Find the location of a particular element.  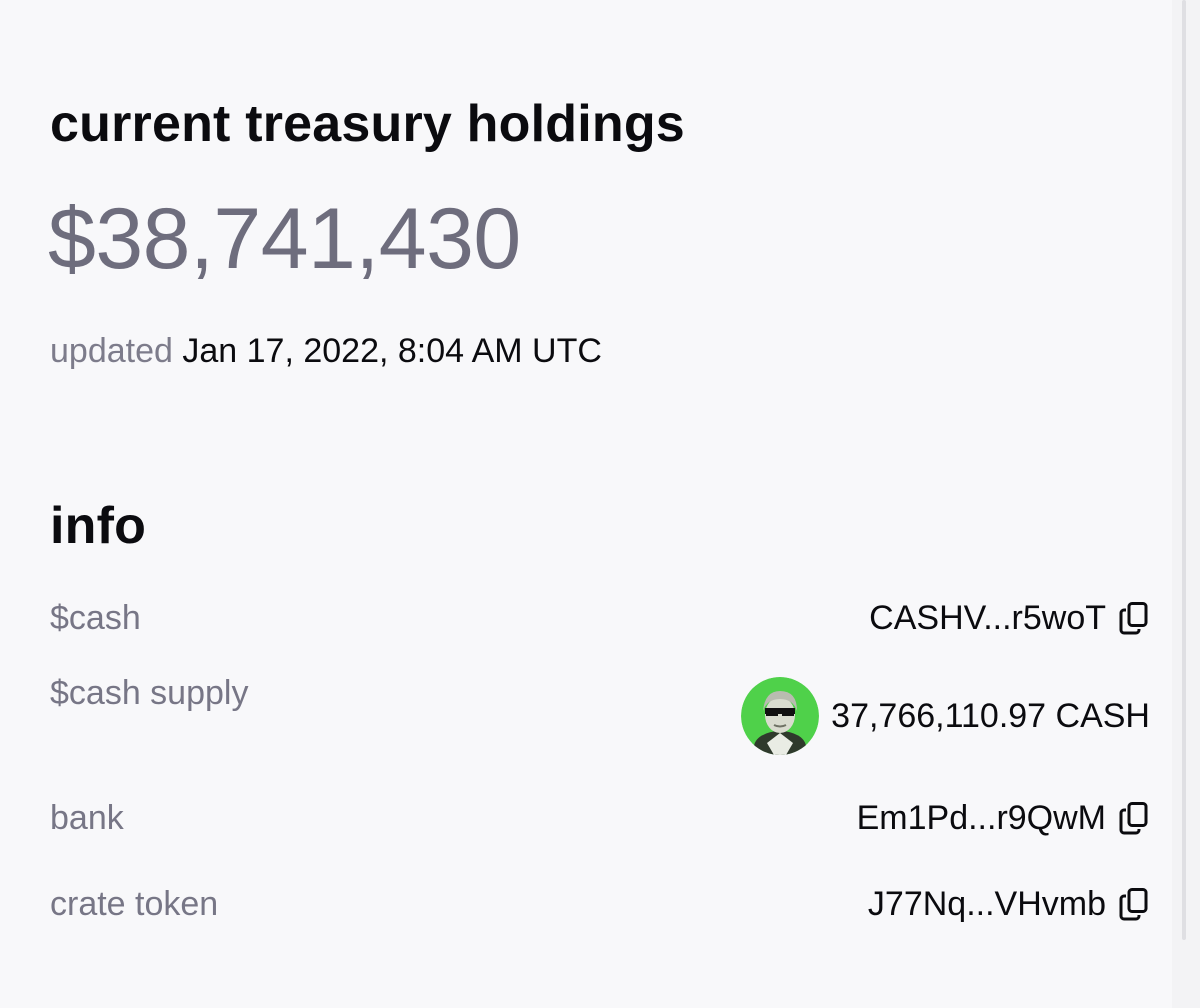

info-label-bank: bank is located at coordinates (87, 817).